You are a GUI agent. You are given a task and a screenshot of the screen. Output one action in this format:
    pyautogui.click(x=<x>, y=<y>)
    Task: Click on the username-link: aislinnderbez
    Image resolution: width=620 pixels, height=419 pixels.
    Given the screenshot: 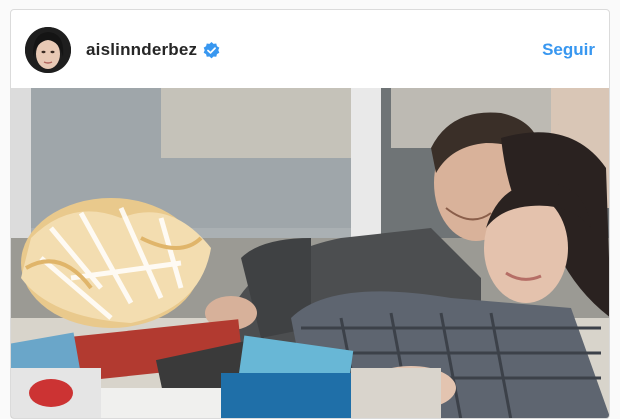 What is the action you would take?
    pyautogui.click(x=141, y=50)
    